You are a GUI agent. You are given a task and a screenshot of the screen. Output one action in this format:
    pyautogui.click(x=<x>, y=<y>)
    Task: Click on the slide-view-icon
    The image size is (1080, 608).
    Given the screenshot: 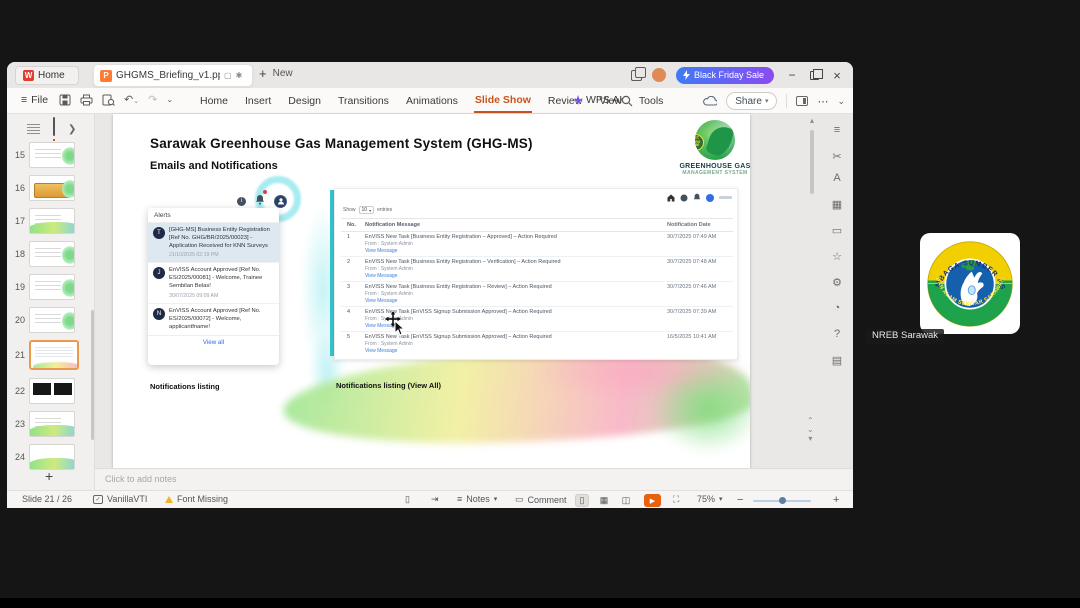 What is the action you would take?
    pyautogui.click(x=54, y=129)
    